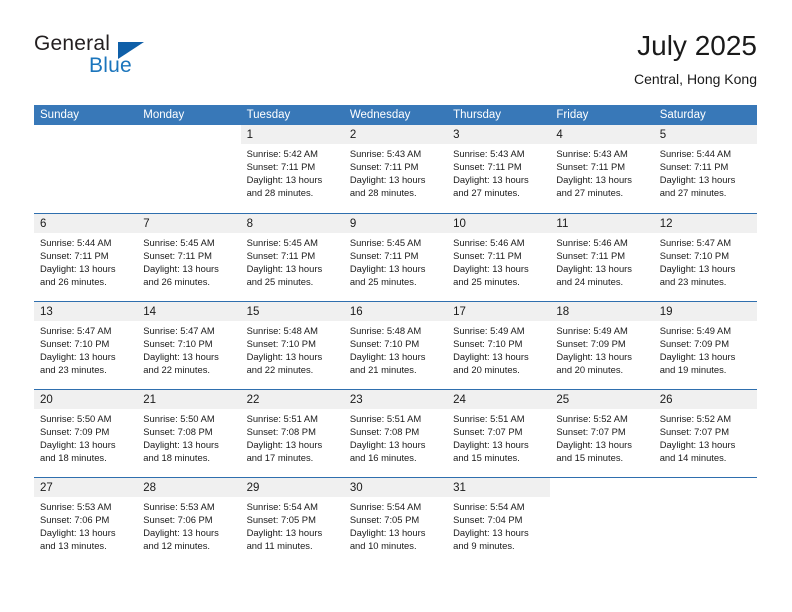  What do you see at coordinates (86, 311) in the screenshot?
I see `day-number-band: 13` at bounding box center [86, 311].